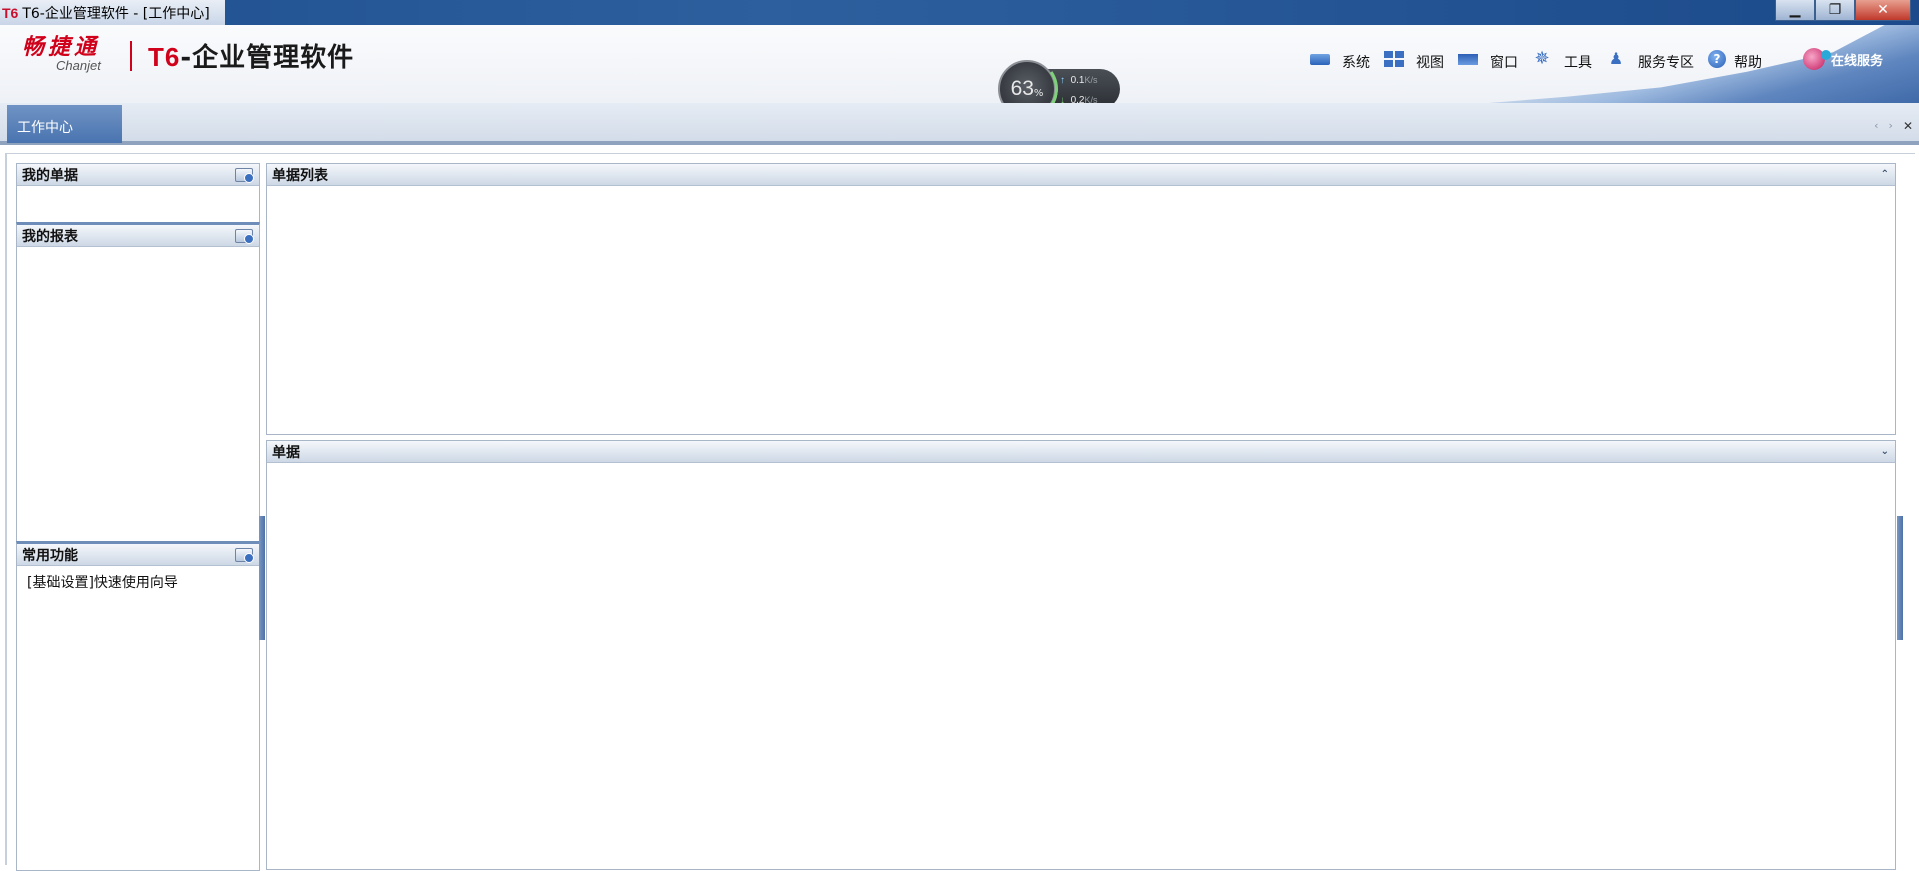 Image resolution: width=1919 pixels, height=871 pixels. Describe the element at coordinates (1062, 80) in the screenshot. I see `upload-arrow-icon: ↑` at that location.